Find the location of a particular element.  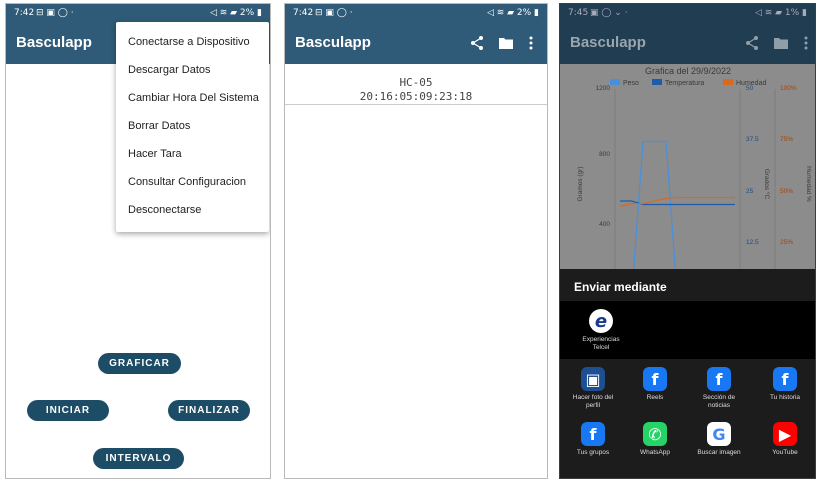

share-app-item: f Tu historia is located at coordinates (785, 384).